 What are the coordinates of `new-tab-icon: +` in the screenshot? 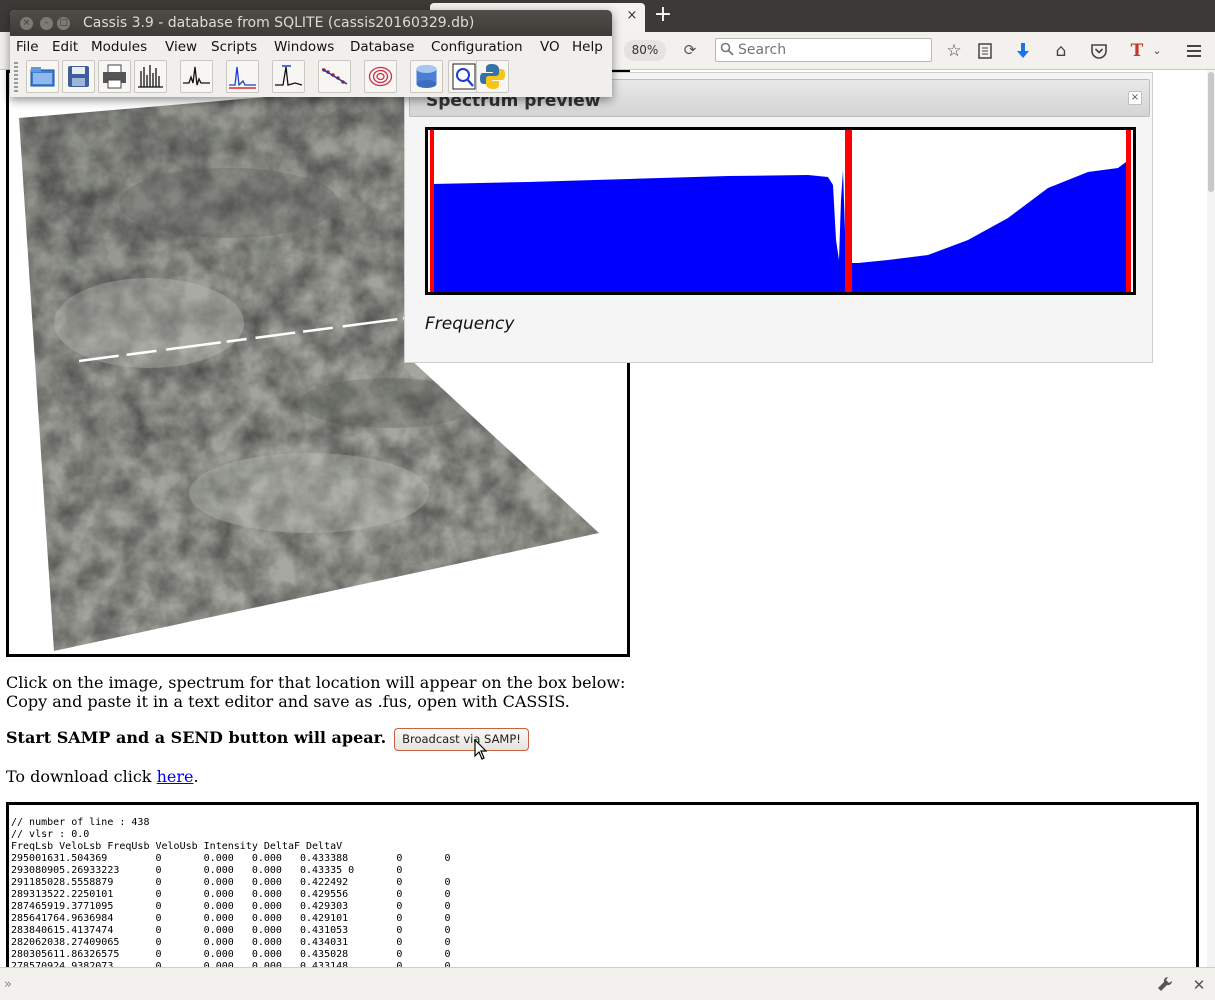 It's located at (663, 15).